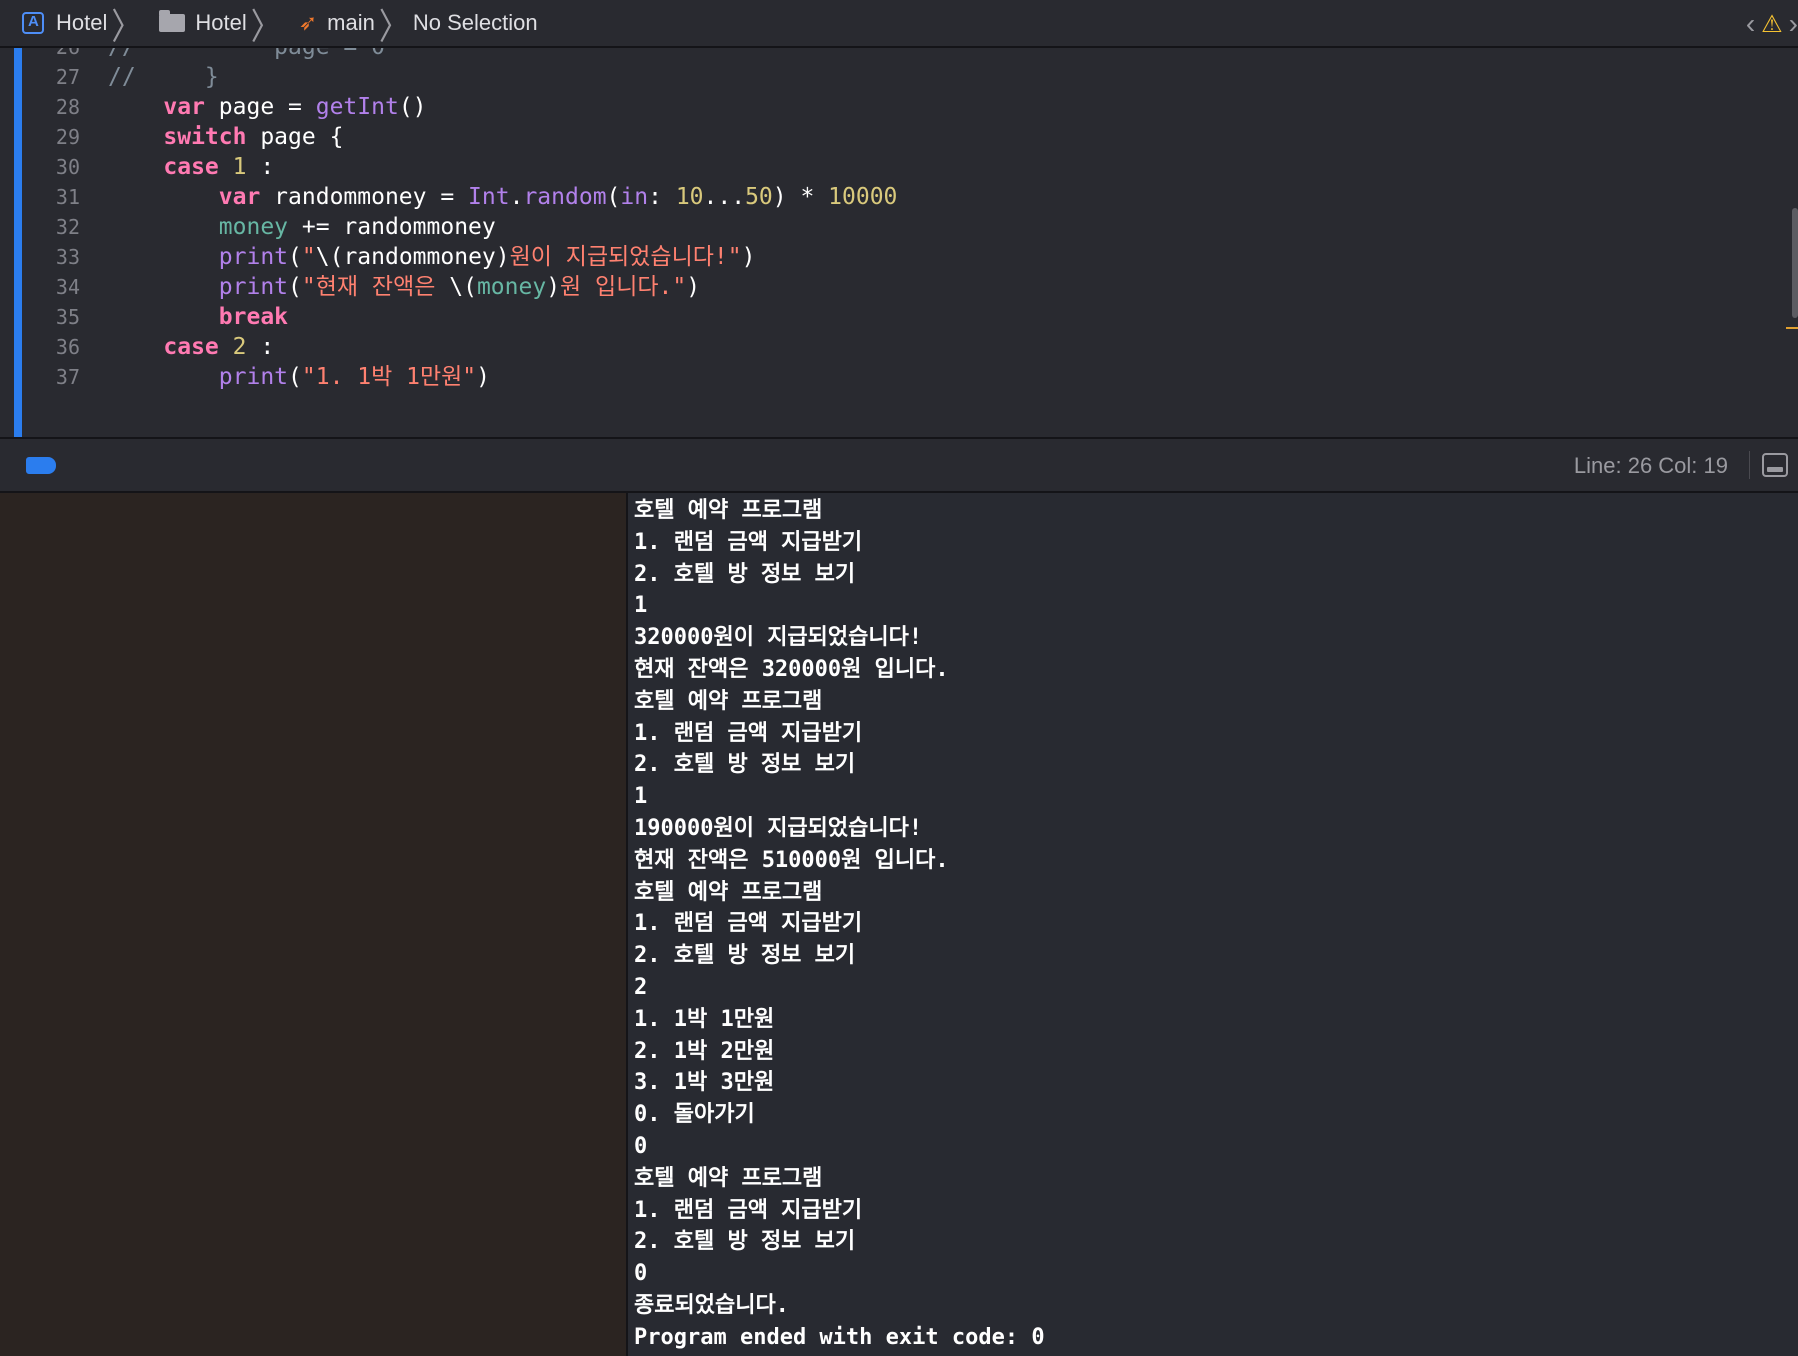 Image resolution: width=1798 pixels, height=1356 pixels. Describe the element at coordinates (791, 860) in the screenshot. I see `console-line: 현재 잔액은 510000원 입니다.` at that location.